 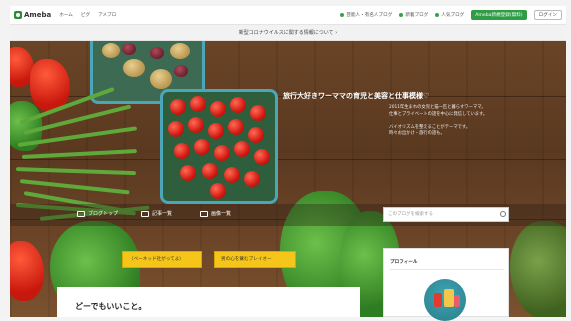 I want to click on reader-button: 男の心を鷲むブレイオー, so click(x=255, y=259).